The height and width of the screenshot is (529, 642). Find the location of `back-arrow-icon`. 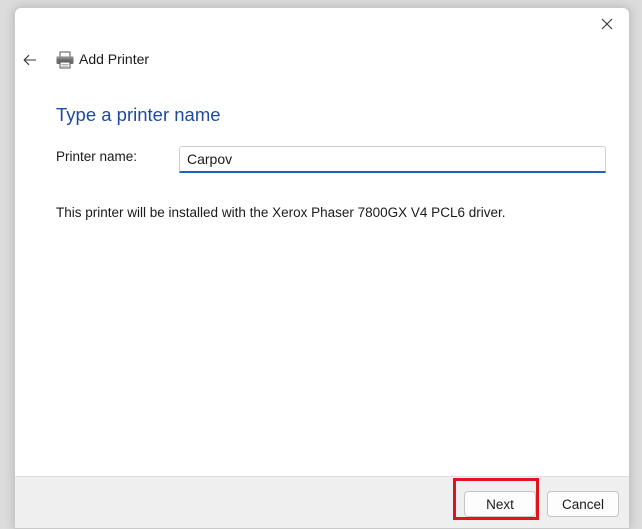

back-arrow-icon is located at coordinates (29, 60).